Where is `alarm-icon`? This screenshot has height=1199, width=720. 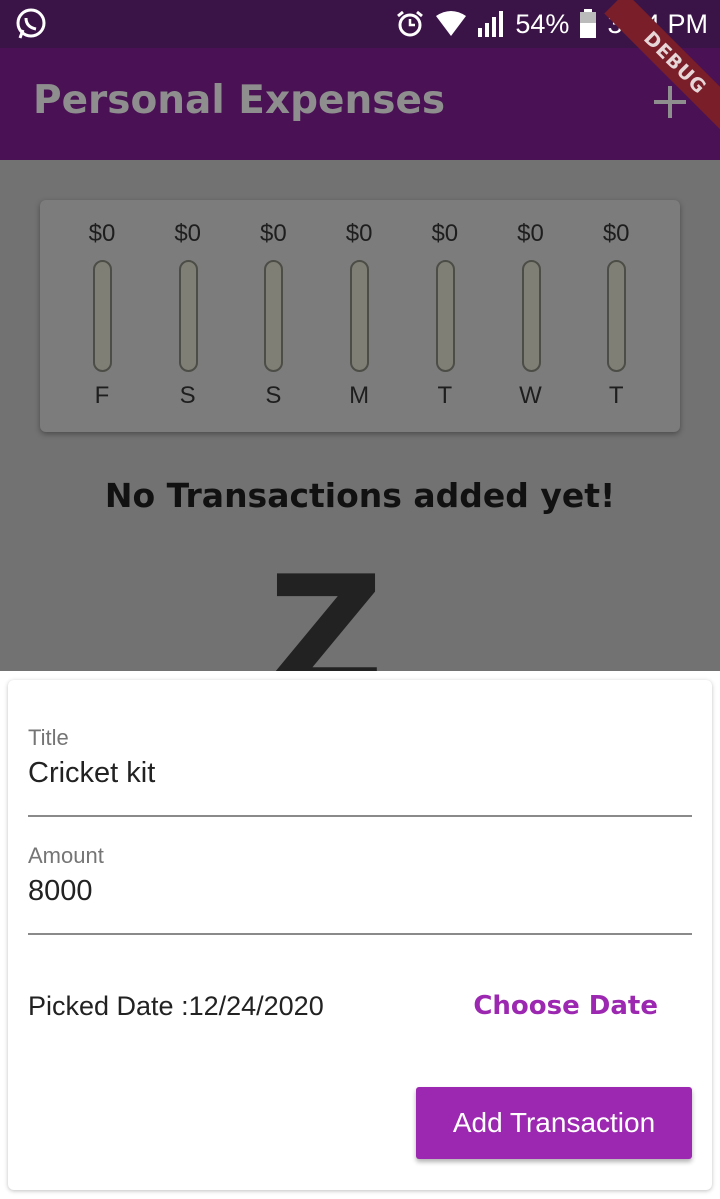 alarm-icon is located at coordinates (410, 23).